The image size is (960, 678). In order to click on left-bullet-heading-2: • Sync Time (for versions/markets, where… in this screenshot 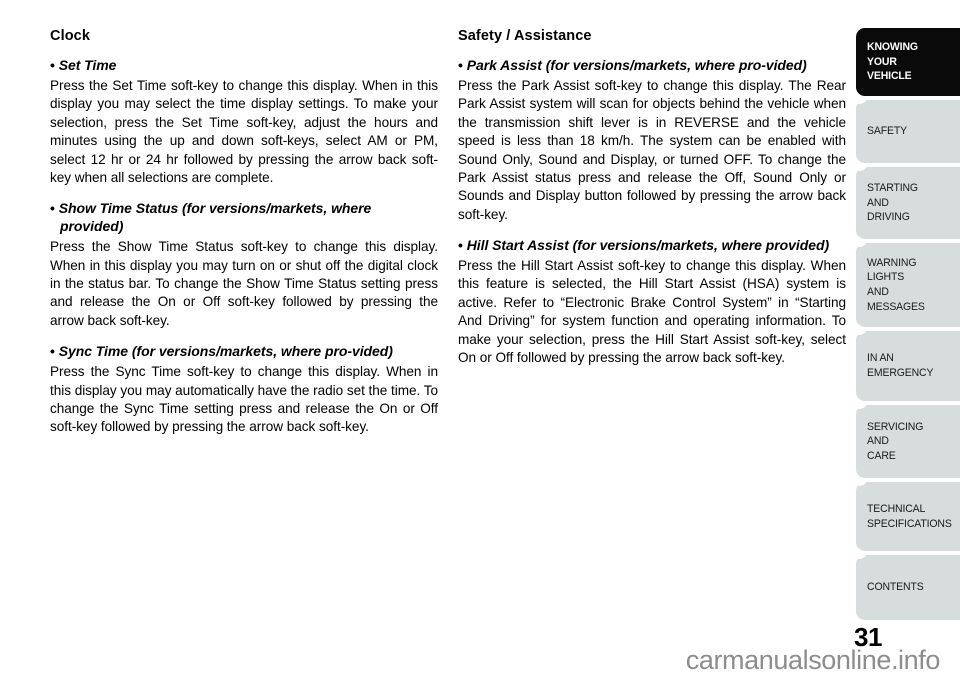, I will do `click(221, 351)`.